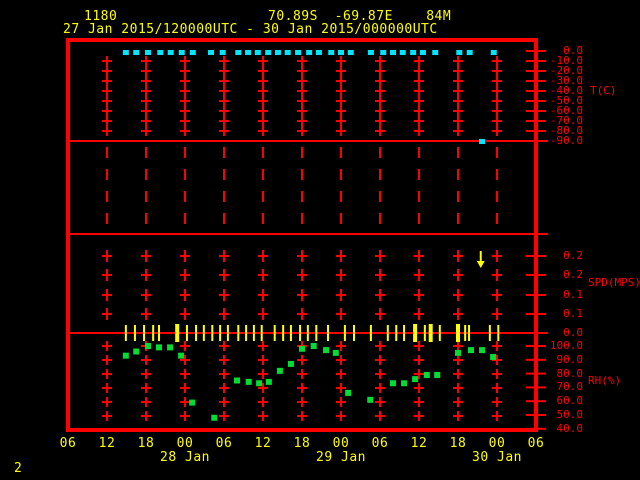 The height and width of the screenshot is (480, 640). What do you see at coordinates (570, 359) in the screenshot?
I see `rh-tick-label: 90.0` at bounding box center [570, 359].